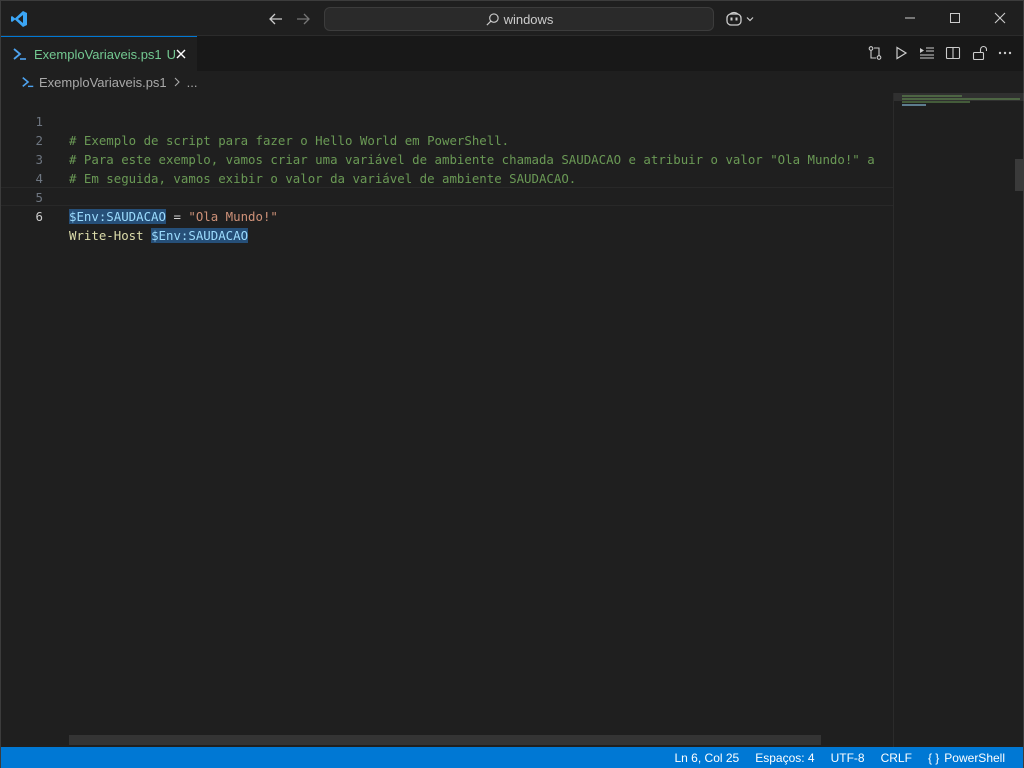 This screenshot has height=768, width=1024. What do you see at coordinates (447, 196) in the screenshot?
I see `code-line: 5 $Env:SAUDACAO = "Ola Mundo!"` at bounding box center [447, 196].